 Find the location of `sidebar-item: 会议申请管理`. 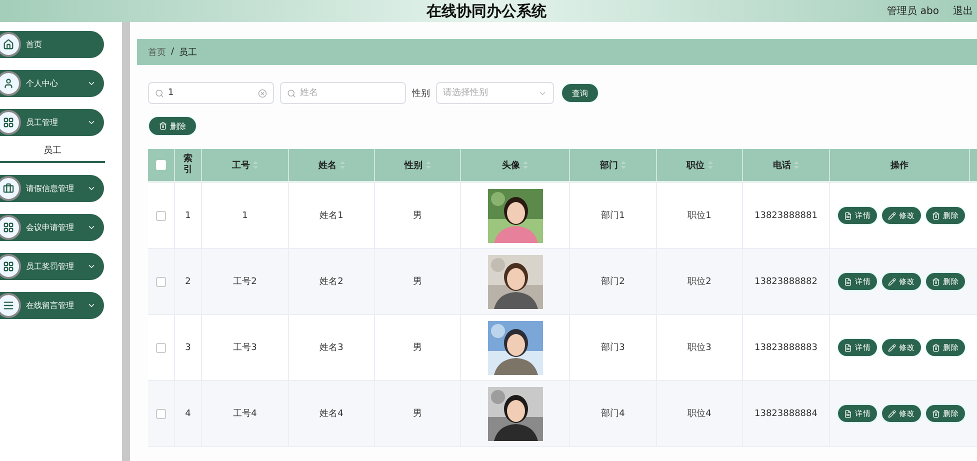

sidebar-item: 会议申请管理 is located at coordinates (52, 227).